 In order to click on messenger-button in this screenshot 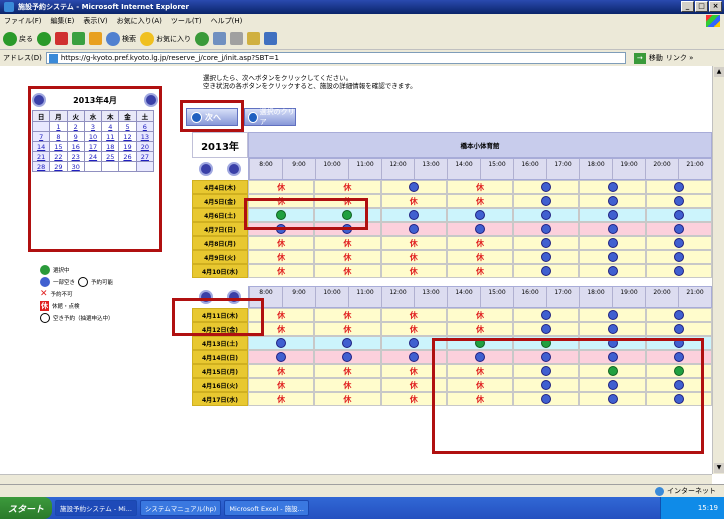, I will do `click(270, 38)`.